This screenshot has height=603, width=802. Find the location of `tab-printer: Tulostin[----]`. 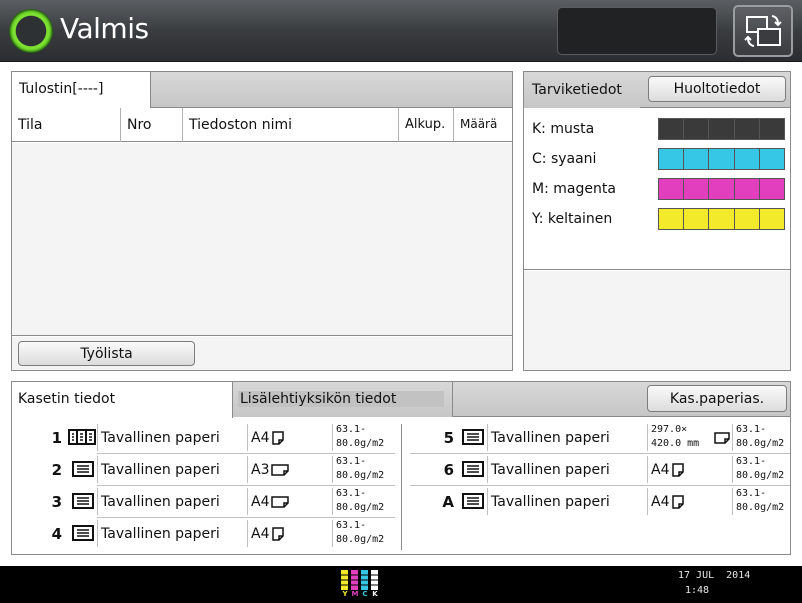

tab-printer: Tulostin[----] is located at coordinates (81, 90).